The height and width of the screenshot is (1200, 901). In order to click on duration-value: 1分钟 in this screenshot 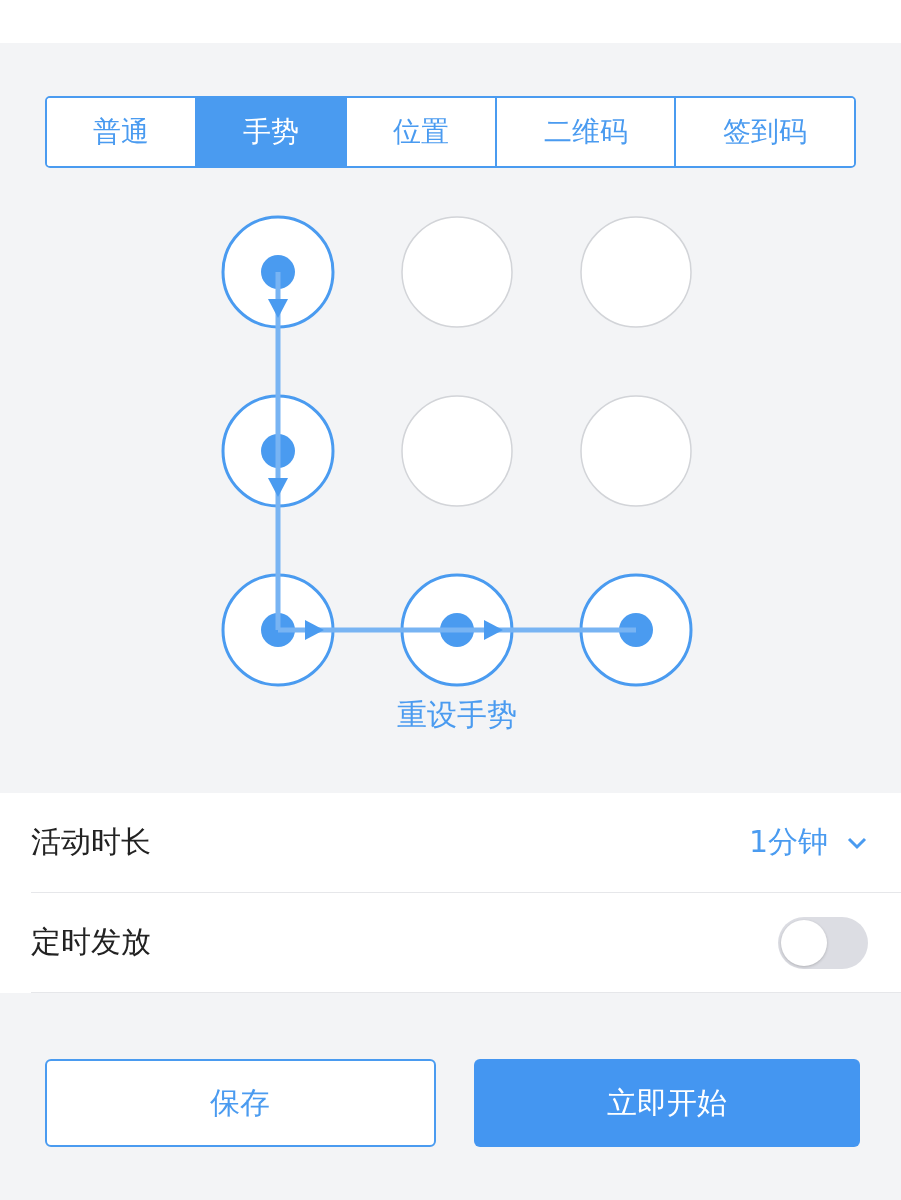, I will do `click(788, 842)`.